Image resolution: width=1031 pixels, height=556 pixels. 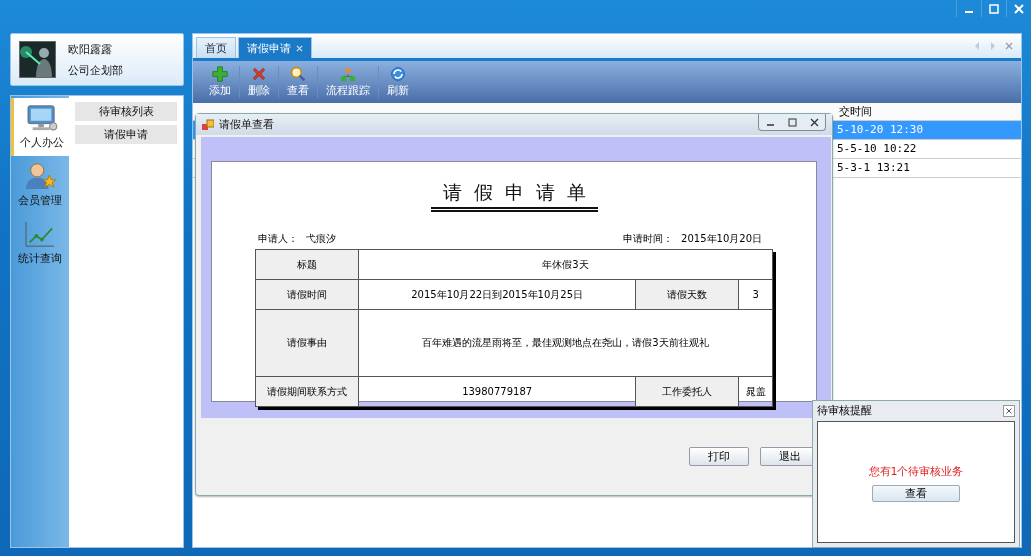 I want to click on field-label: 申请人：, so click(x=278, y=238).